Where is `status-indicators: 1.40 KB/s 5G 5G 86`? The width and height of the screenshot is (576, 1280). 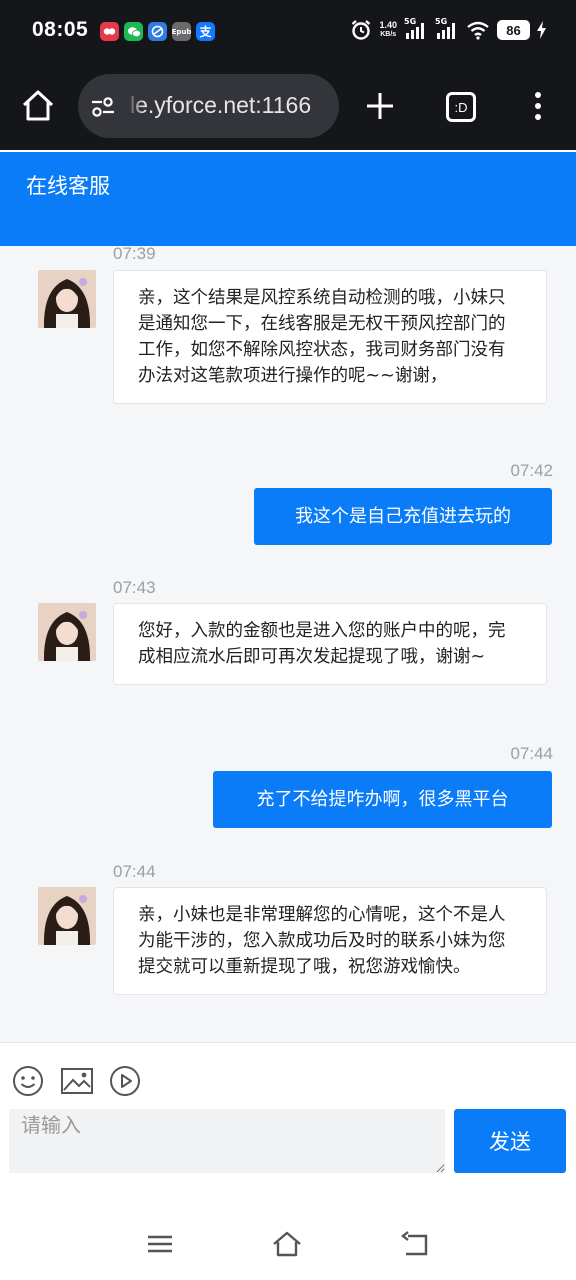 status-indicators: 1.40 KB/s 5G 5G 86 is located at coordinates (448, 29).